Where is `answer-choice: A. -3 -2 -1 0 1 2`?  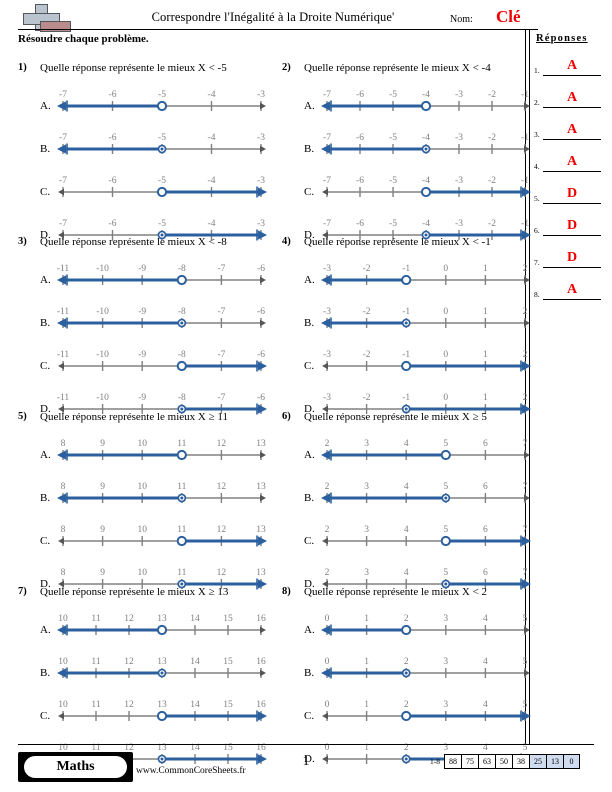
answer-choice: A. -3 -2 -1 0 1 2 is located at coordinates (419, 271).